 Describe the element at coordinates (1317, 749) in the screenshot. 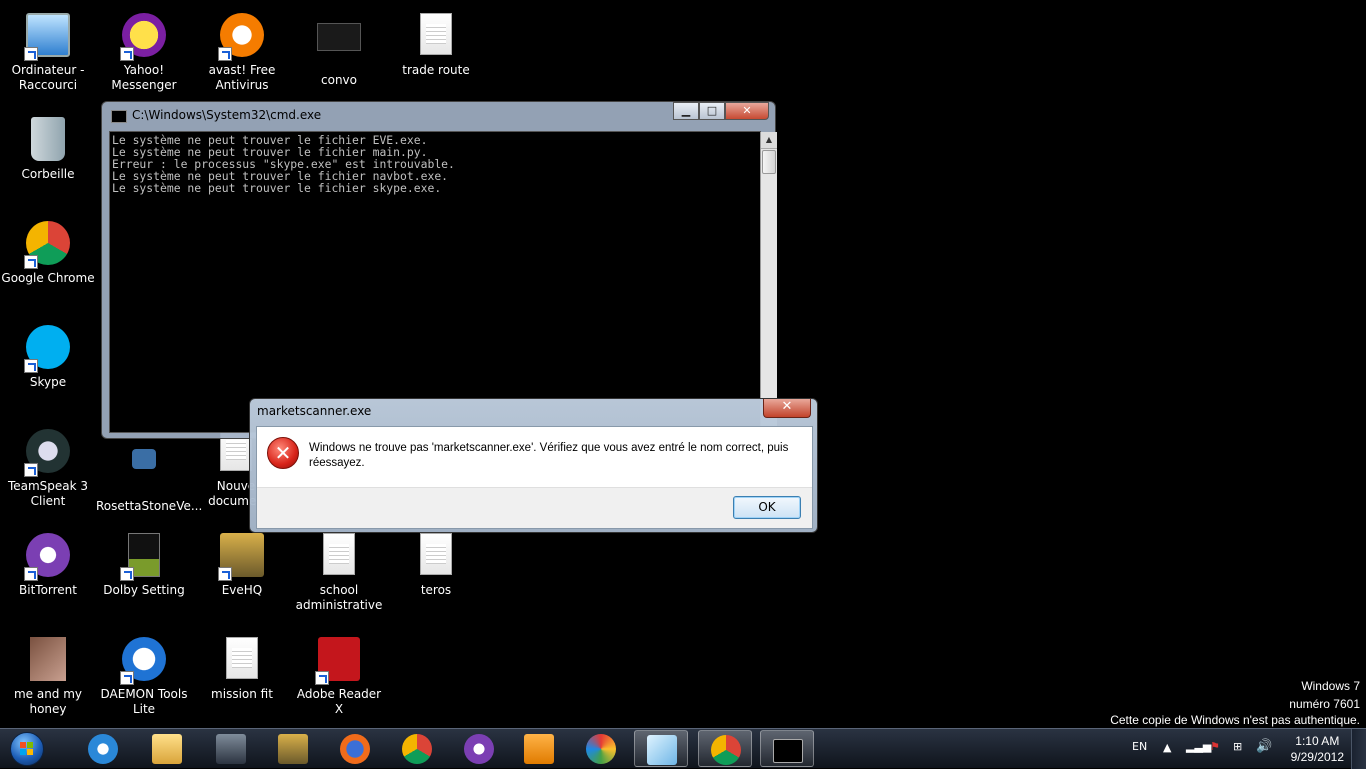

I see `clock: 1:10 AM 9/29/2012` at that location.